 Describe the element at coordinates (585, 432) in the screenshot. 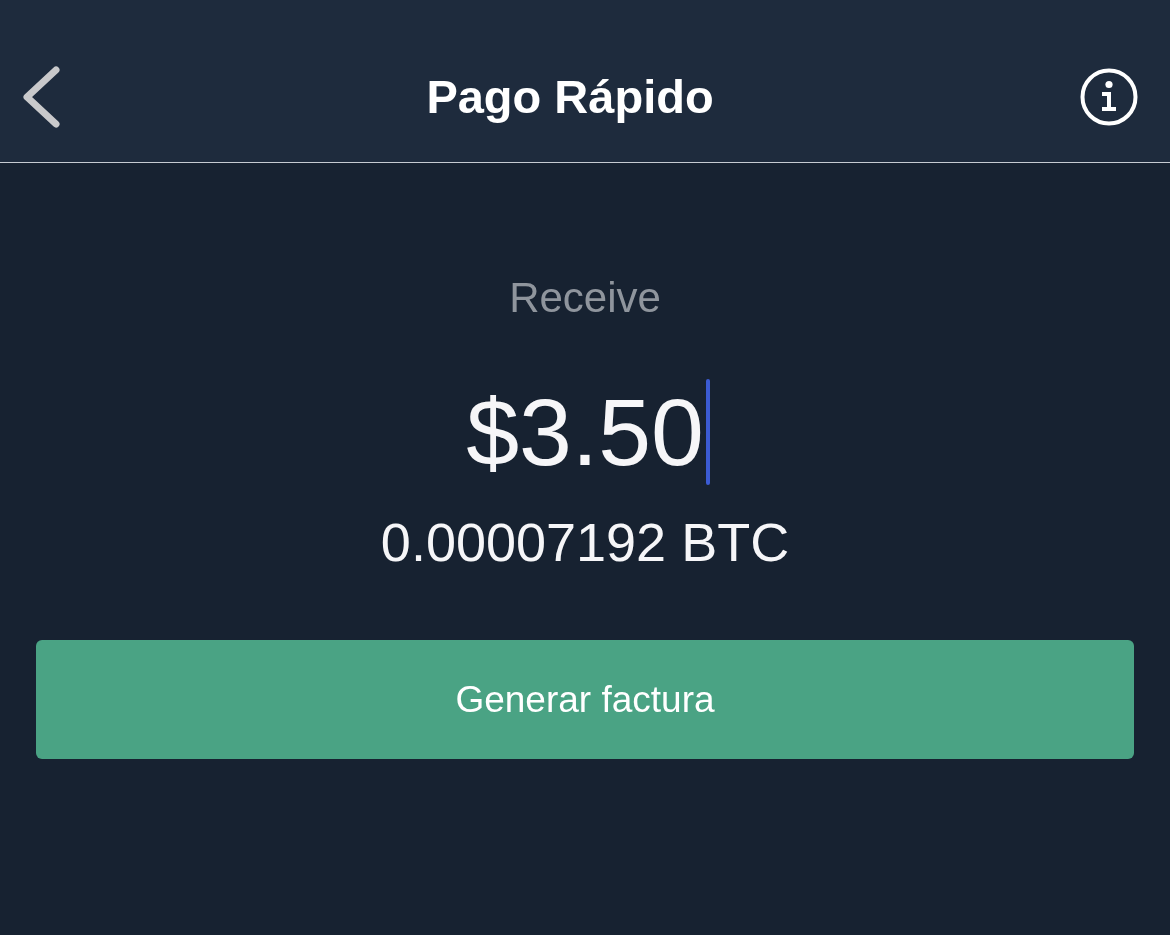

I see `amount-field: $3.50` at that location.